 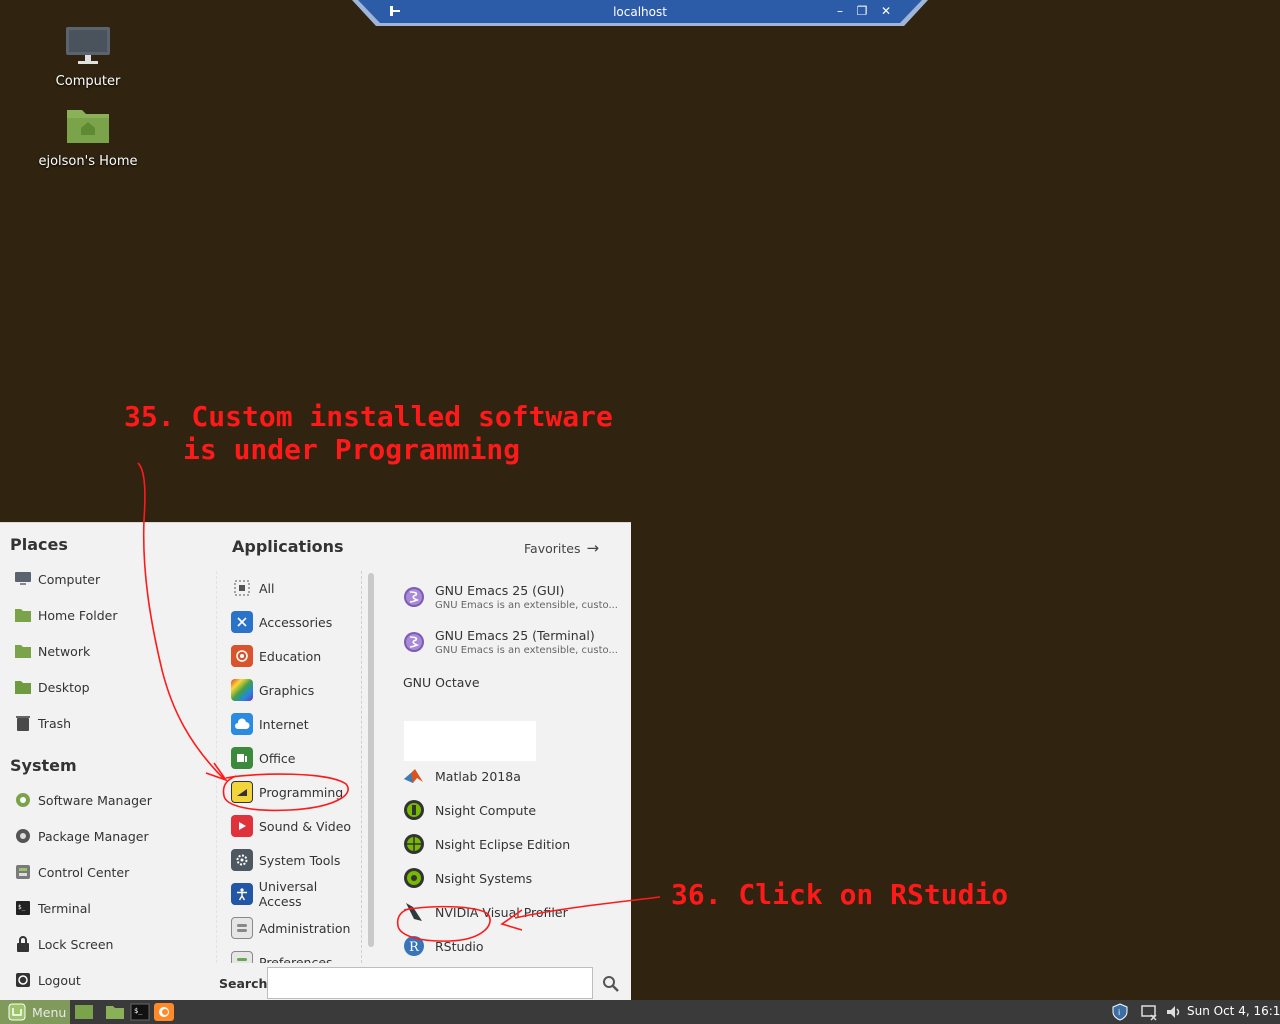 I want to click on category-education: Education, so click(x=289, y=656).